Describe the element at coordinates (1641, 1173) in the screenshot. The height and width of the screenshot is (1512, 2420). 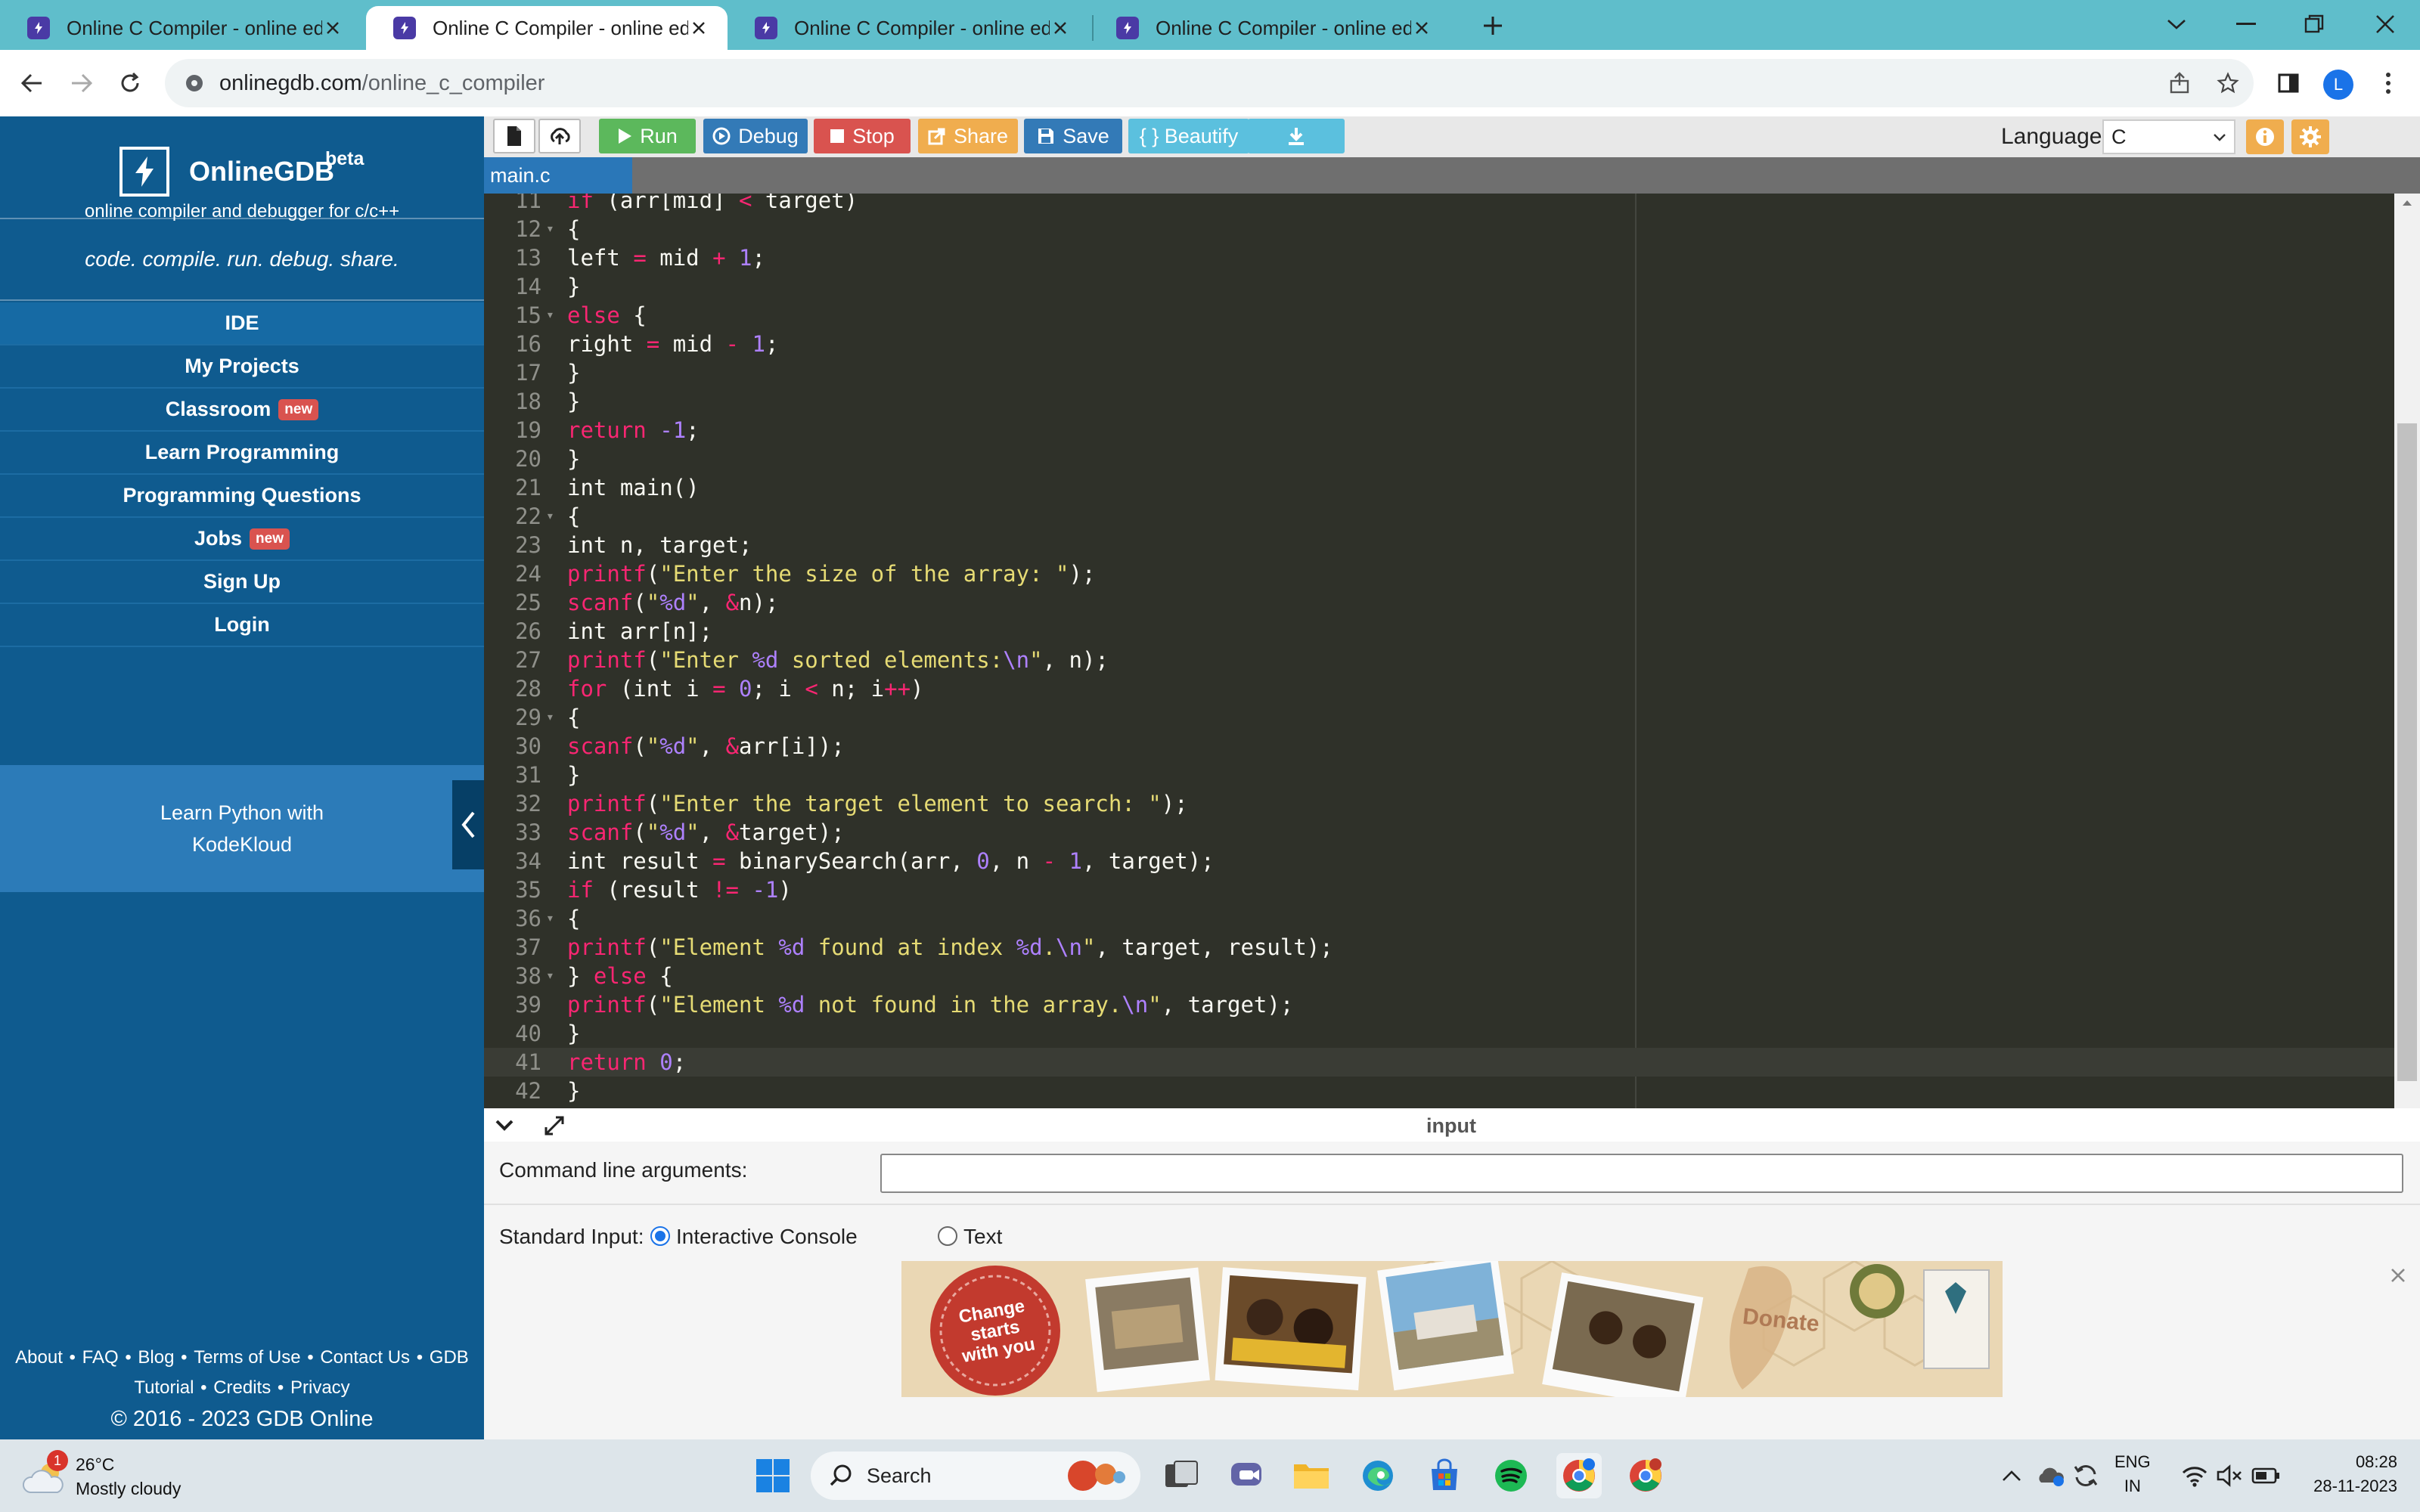
I see `command-line-arguments-input` at that location.